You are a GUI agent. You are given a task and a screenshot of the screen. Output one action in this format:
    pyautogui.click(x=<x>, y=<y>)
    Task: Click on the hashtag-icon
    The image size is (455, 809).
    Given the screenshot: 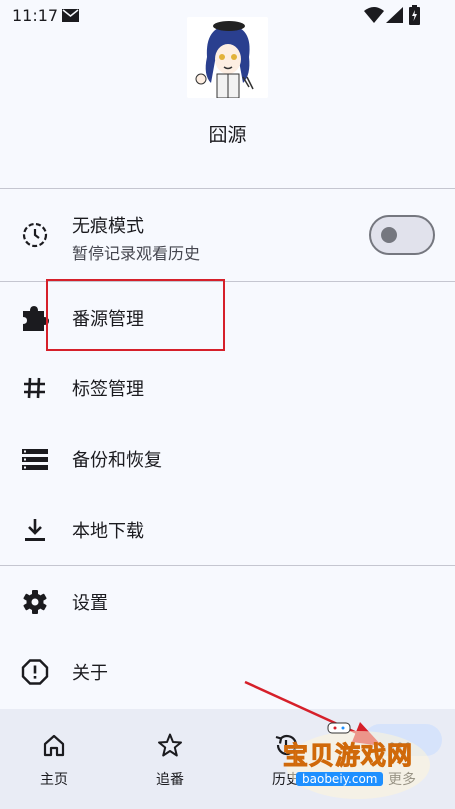 What is the action you would take?
    pyautogui.click(x=34, y=388)
    